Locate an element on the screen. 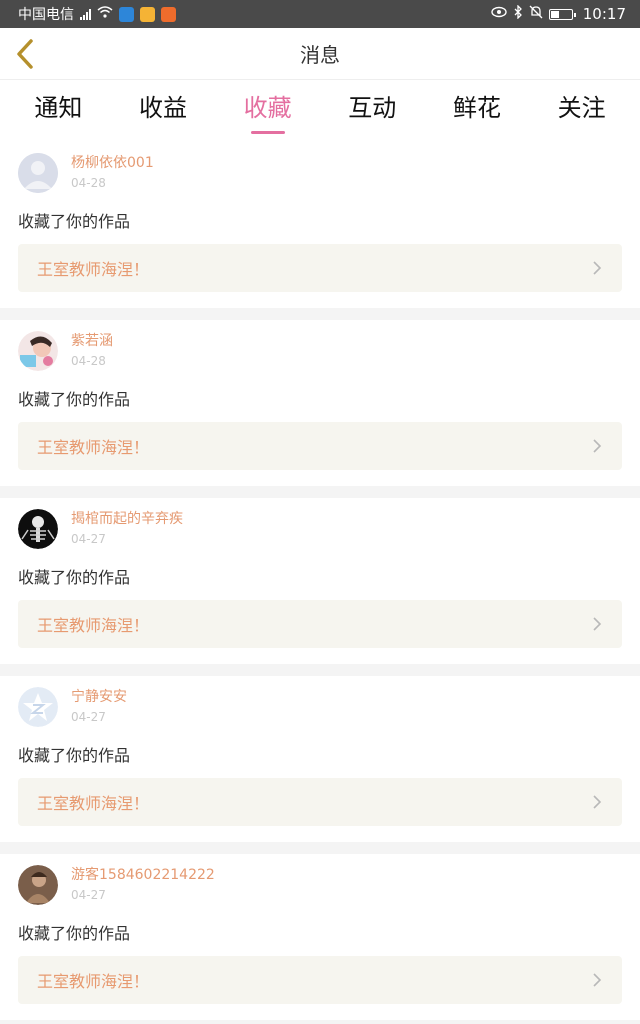 The height and width of the screenshot is (1024, 640). tab-earnings: 收益 is located at coordinates (163, 111).